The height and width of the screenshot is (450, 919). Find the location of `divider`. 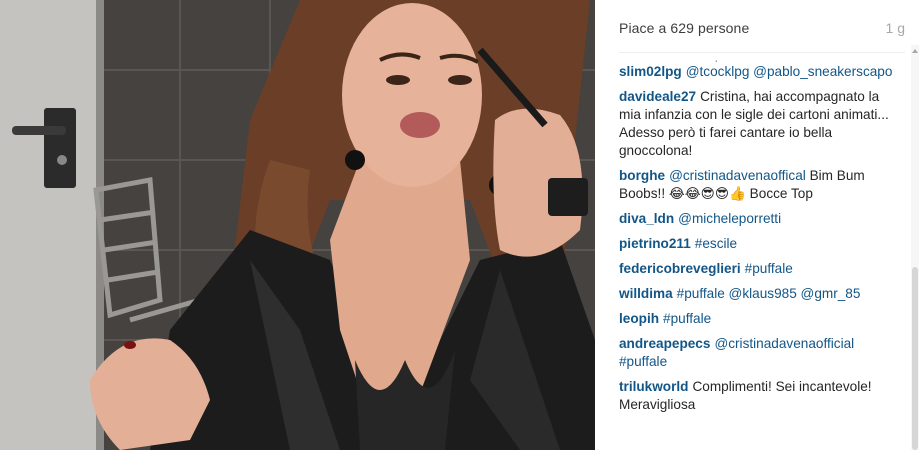

divider is located at coordinates (762, 52).